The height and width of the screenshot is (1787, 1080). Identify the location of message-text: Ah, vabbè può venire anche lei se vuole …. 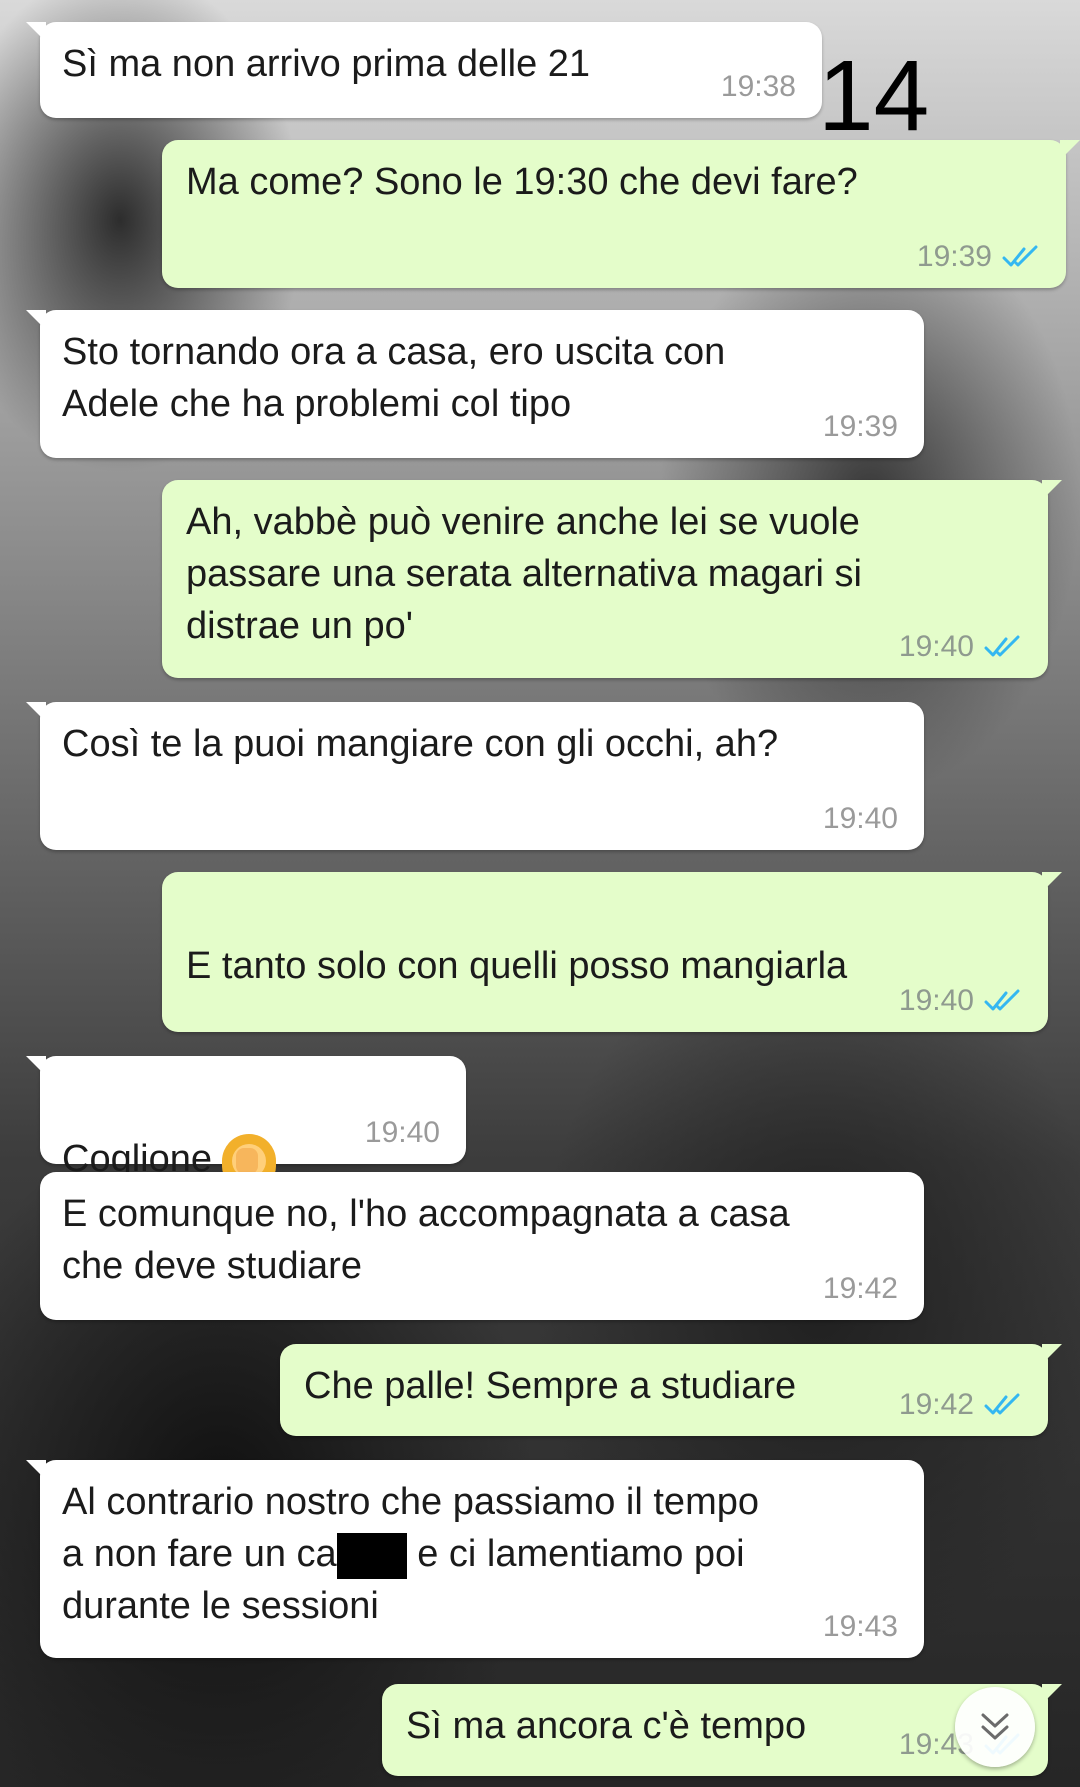
(524, 574).